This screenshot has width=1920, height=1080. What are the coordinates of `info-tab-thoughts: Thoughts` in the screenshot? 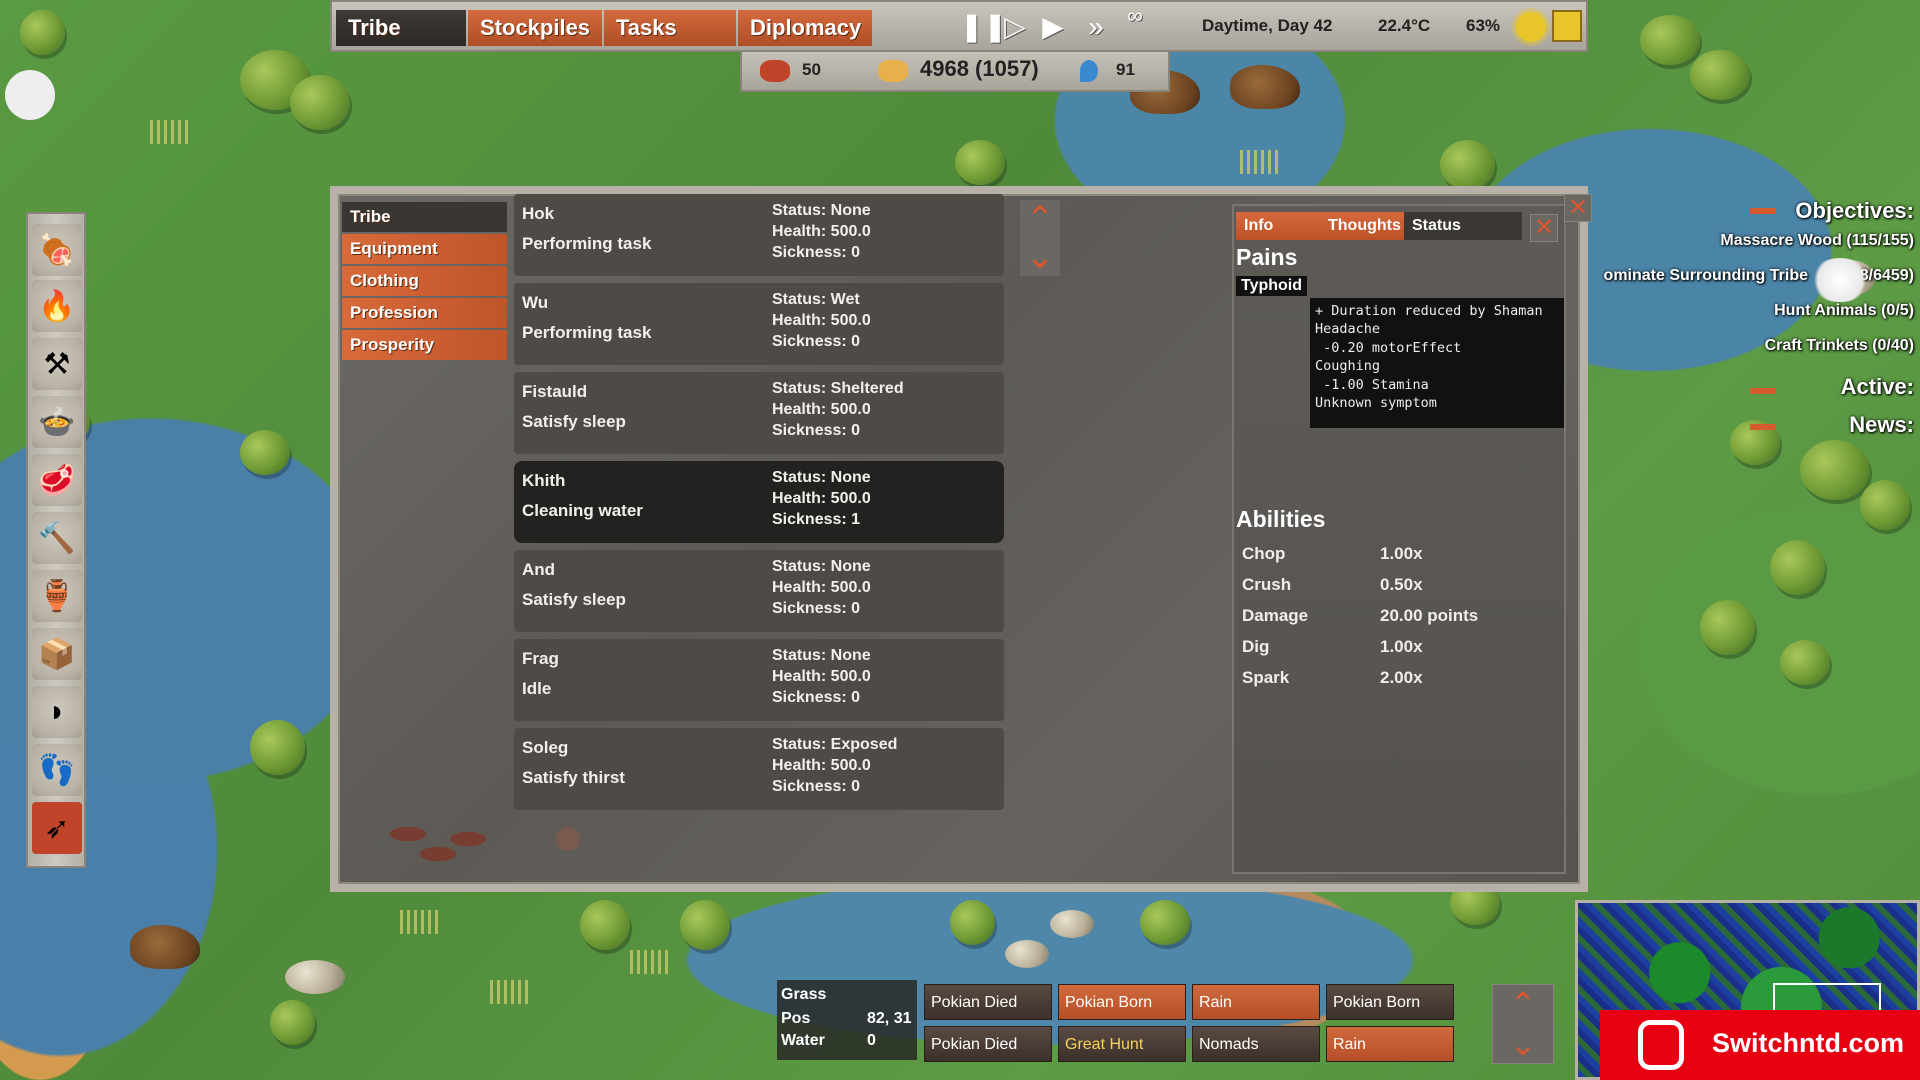 It's located at (1362, 226).